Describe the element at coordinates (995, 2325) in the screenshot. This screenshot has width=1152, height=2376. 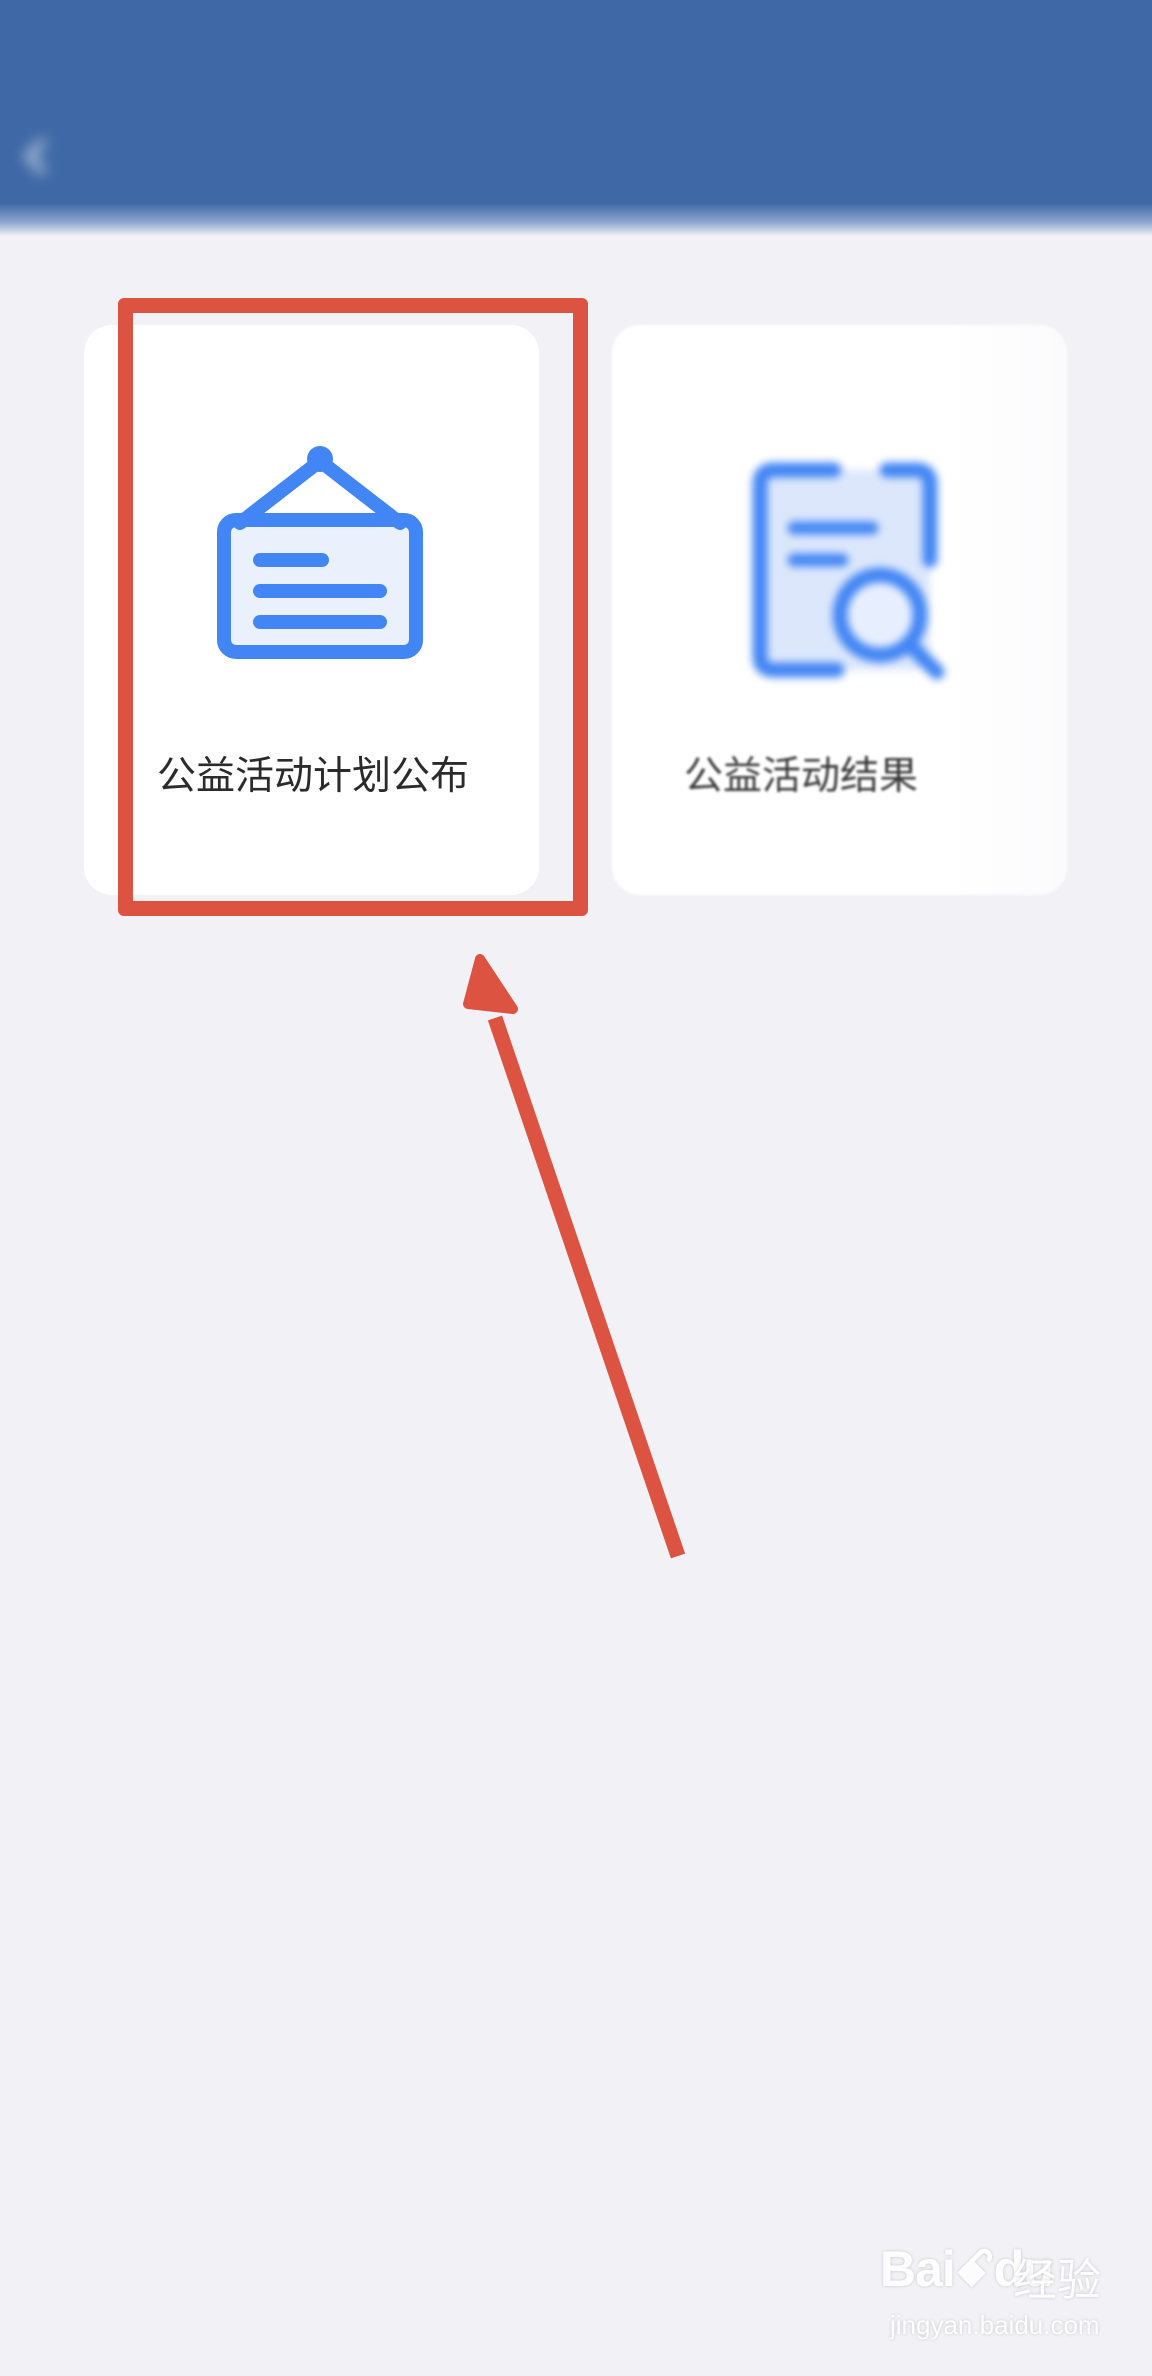
I see `watermark-domain: jingyan.baidu.com` at that location.